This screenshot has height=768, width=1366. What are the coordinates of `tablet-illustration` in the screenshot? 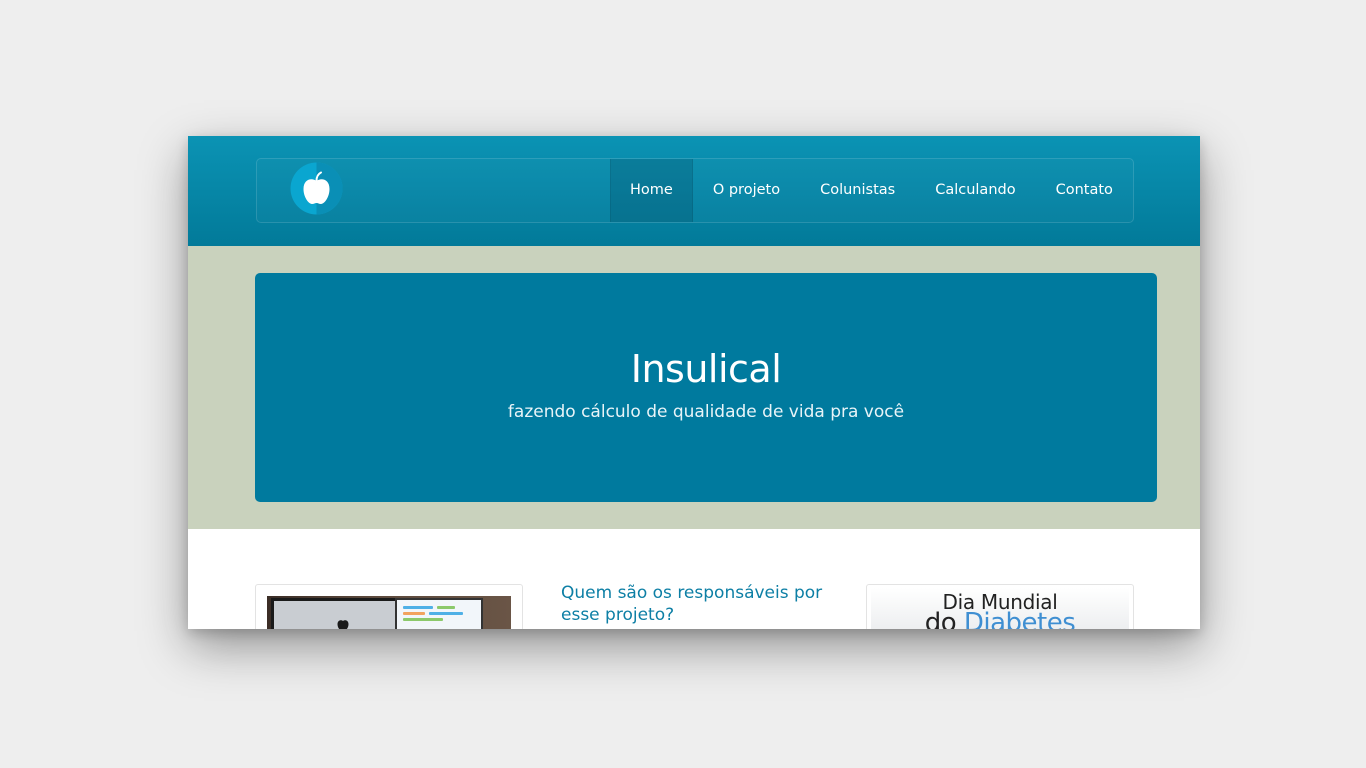 It's located at (439, 613).